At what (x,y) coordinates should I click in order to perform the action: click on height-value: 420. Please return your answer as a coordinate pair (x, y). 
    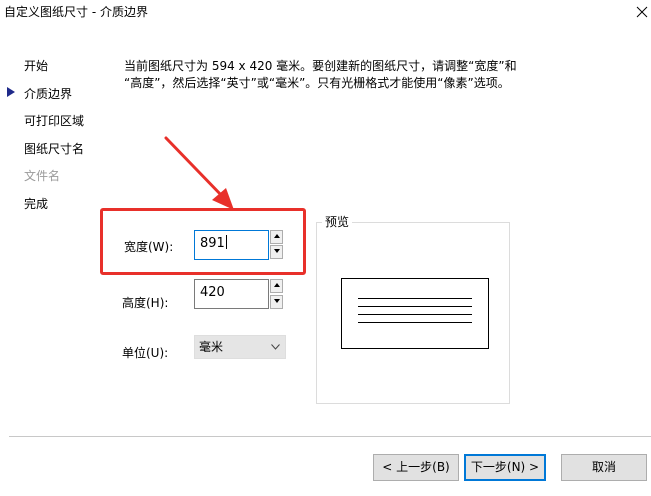
    Looking at the image, I should click on (212, 292).